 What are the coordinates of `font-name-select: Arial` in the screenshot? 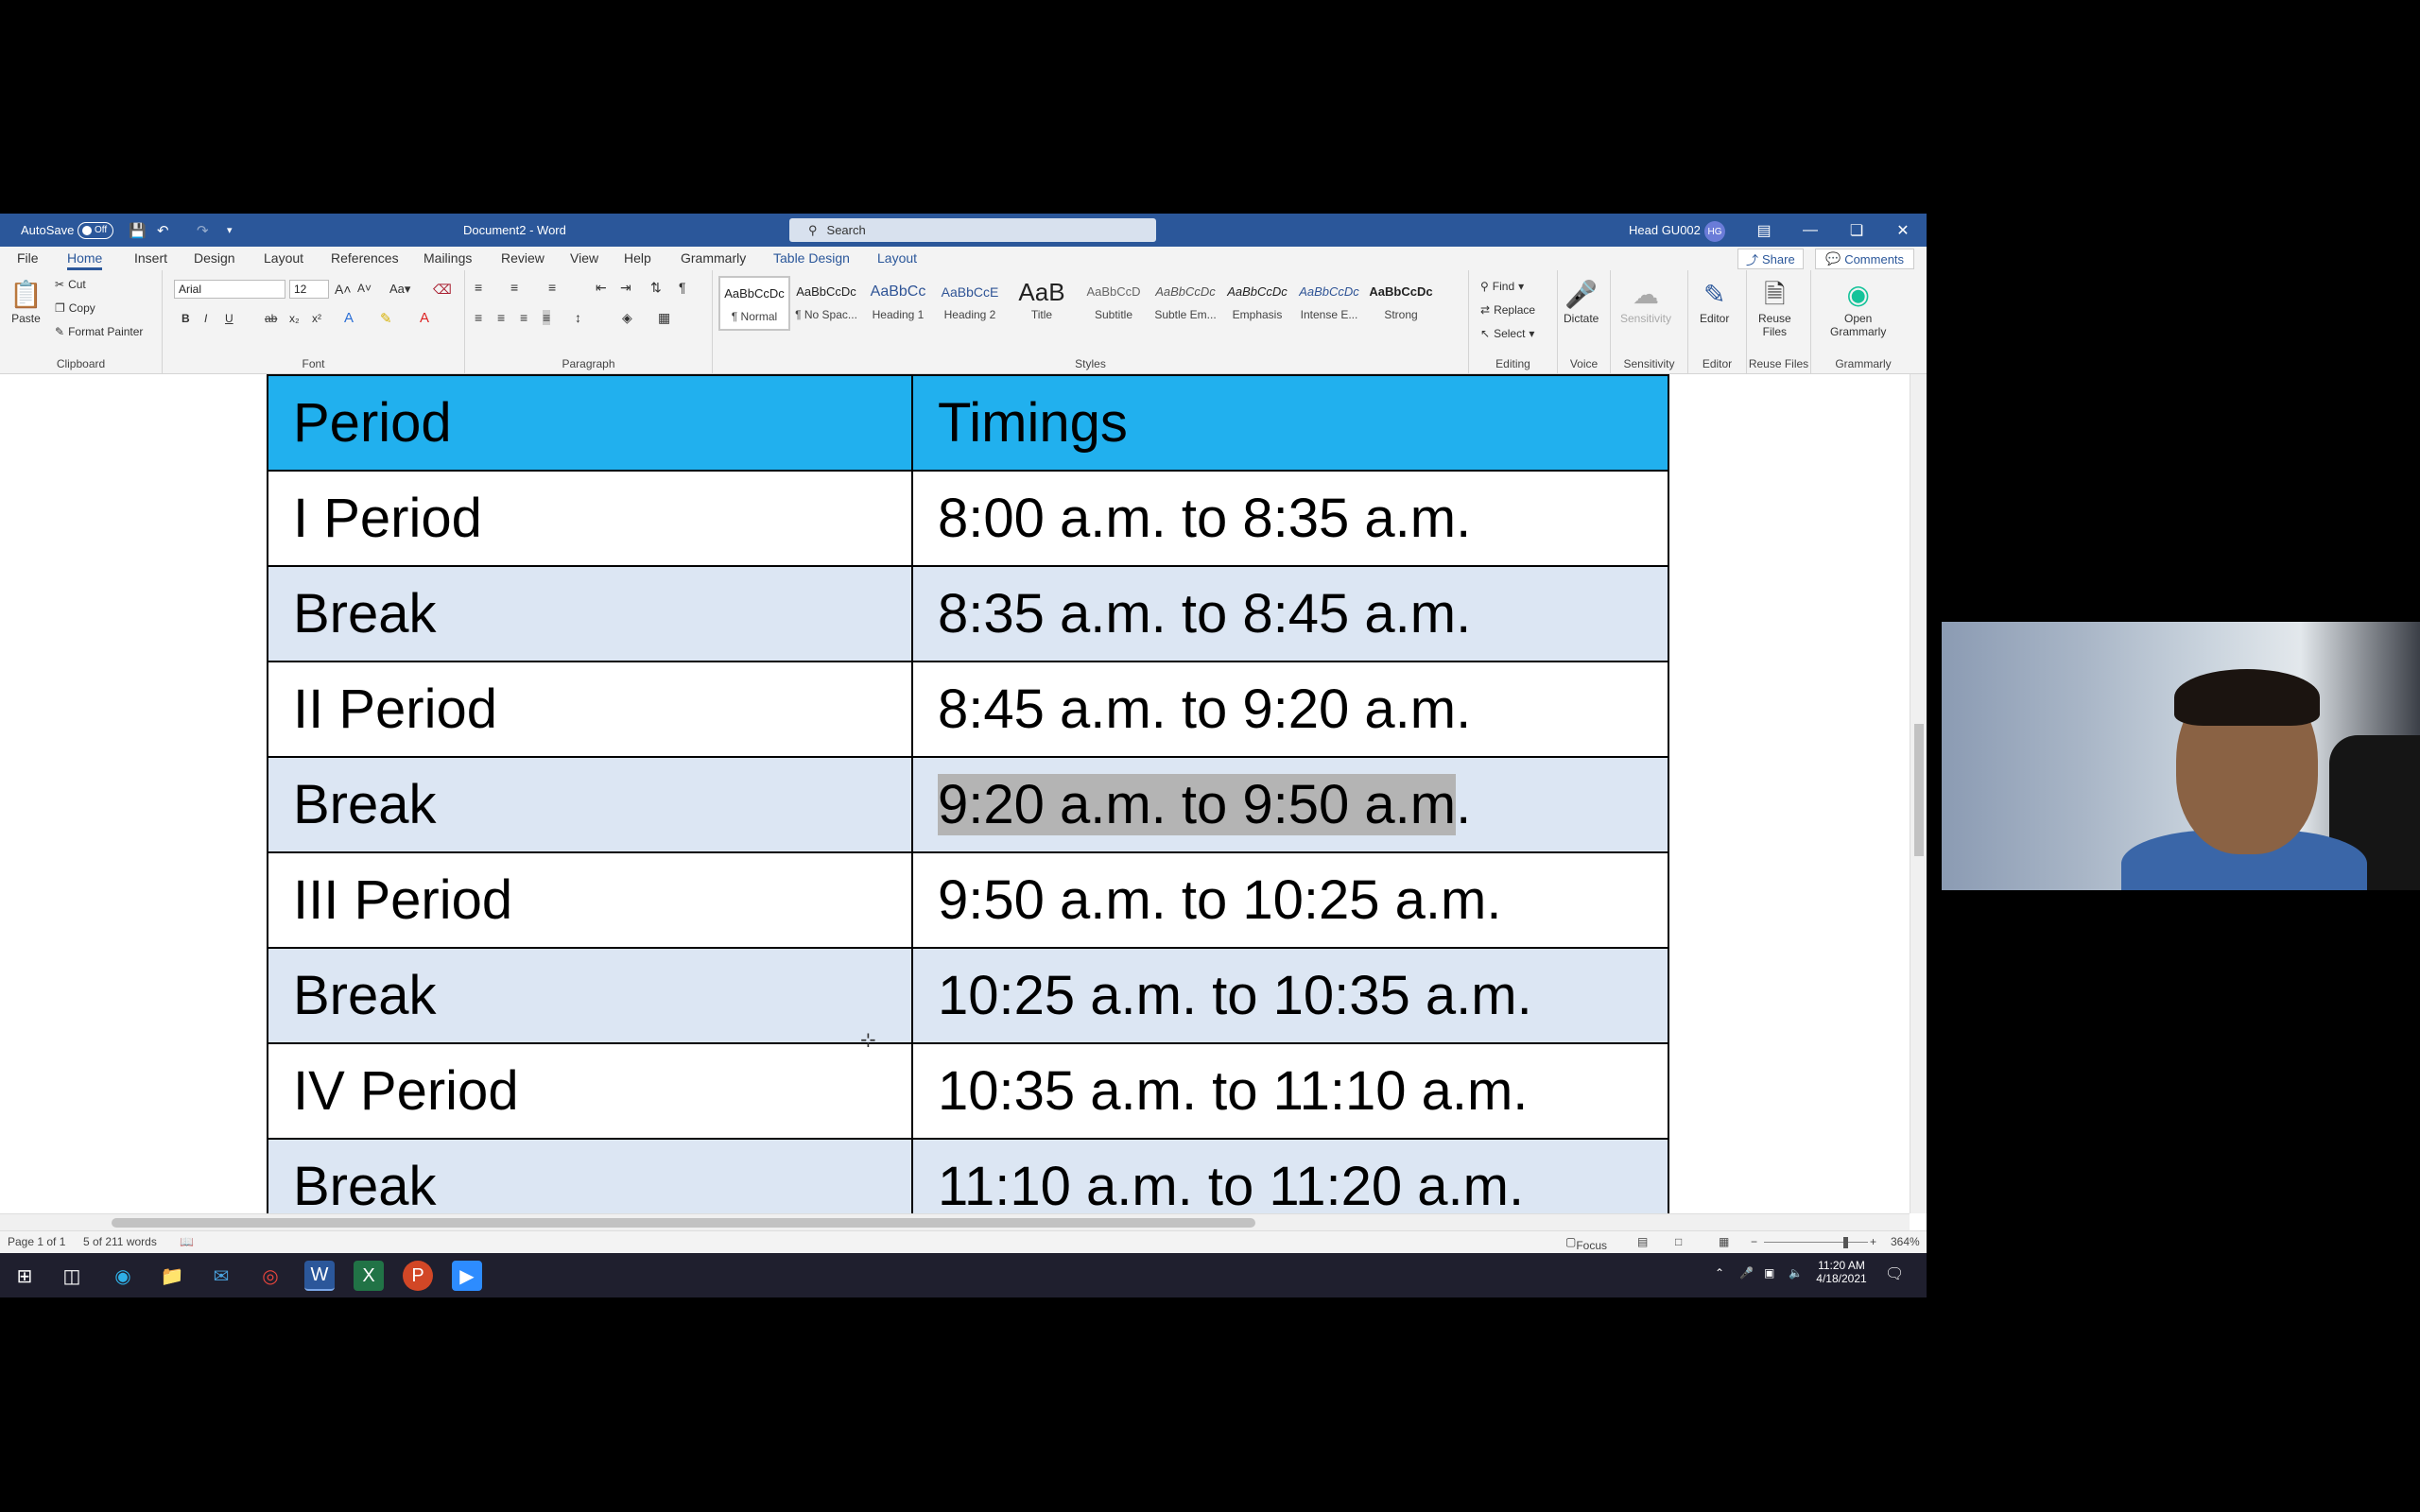 It's located at (229, 289).